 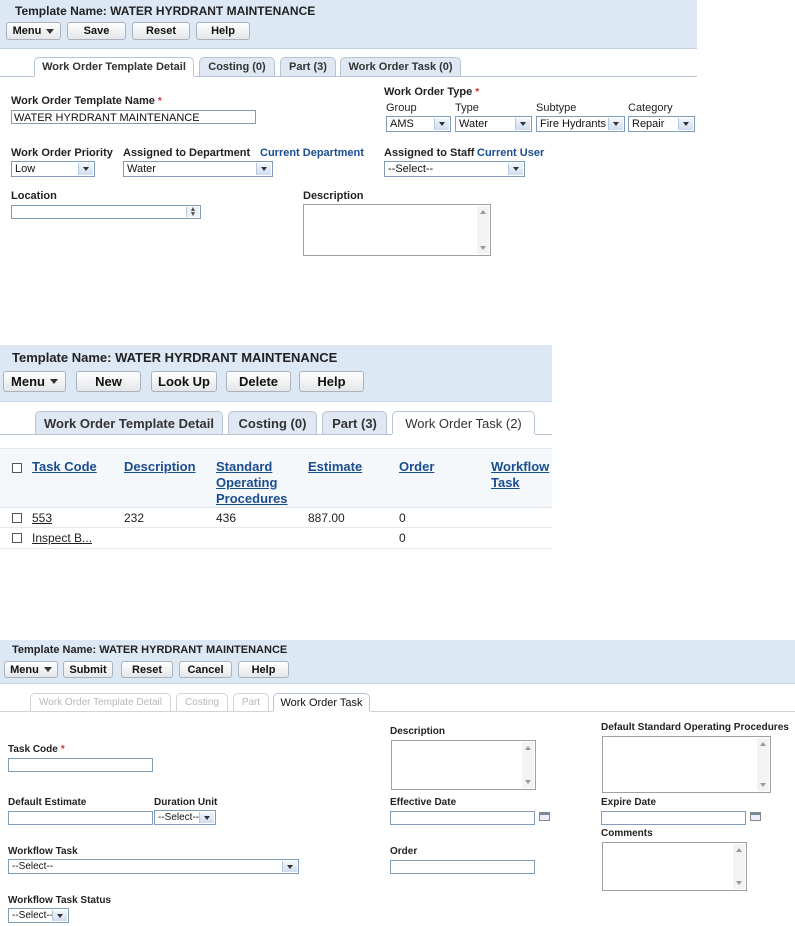 What do you see at coordinates (402, 518) in the screenshot?
I see `order-cell: 0` at bounding box center [402, 518].